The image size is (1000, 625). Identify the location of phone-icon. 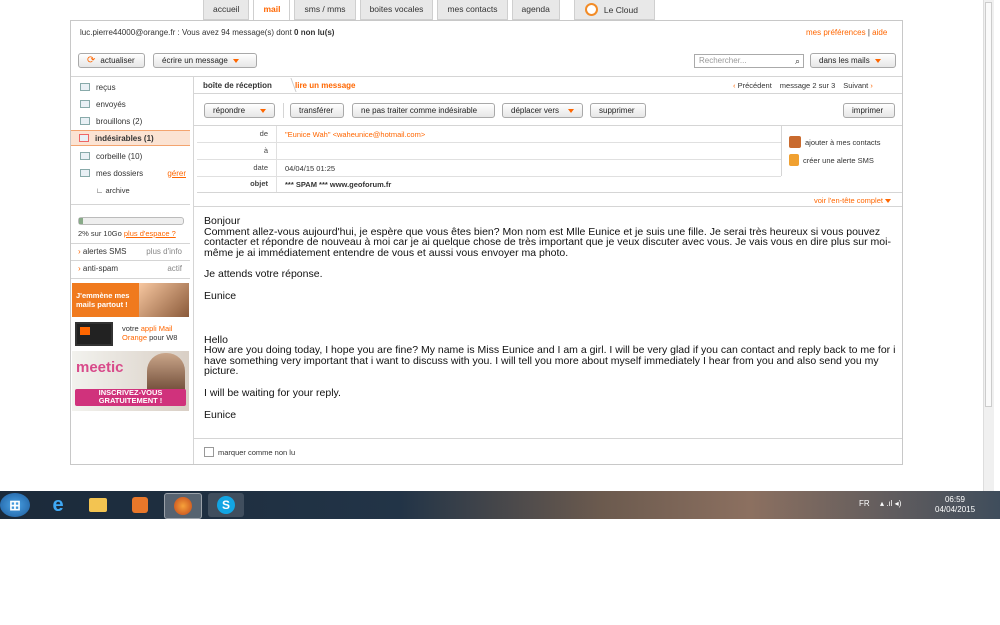
(794, 160).